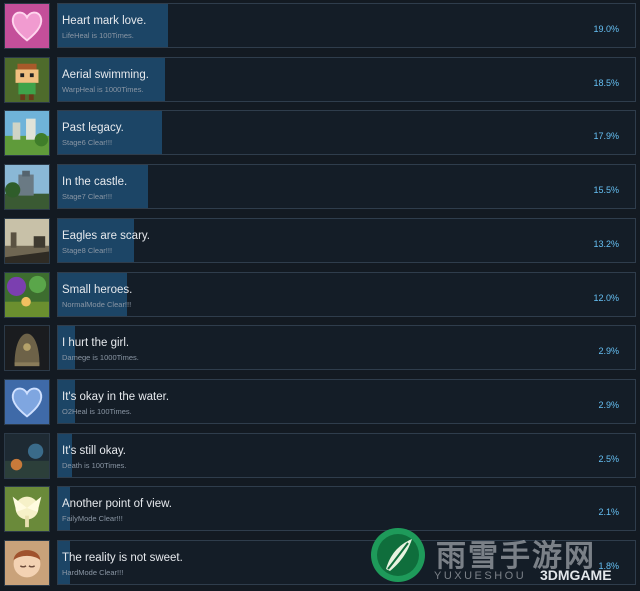 This screenshot has height=591, width=640. Describe the element at coordinates (94, 450) in the screenshot. I see `achievement-title: It's still okay.` at that location.